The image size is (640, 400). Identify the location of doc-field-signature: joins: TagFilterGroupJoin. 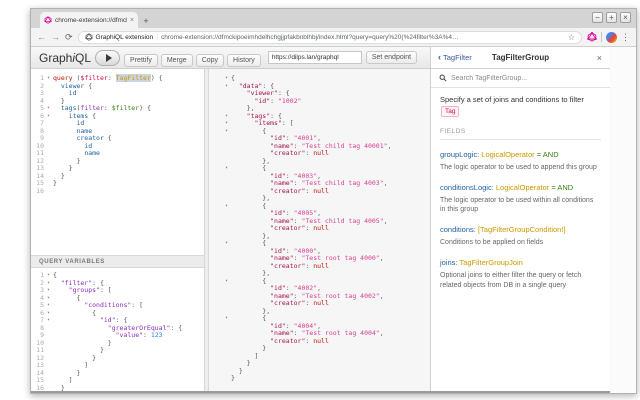
(520, 262).